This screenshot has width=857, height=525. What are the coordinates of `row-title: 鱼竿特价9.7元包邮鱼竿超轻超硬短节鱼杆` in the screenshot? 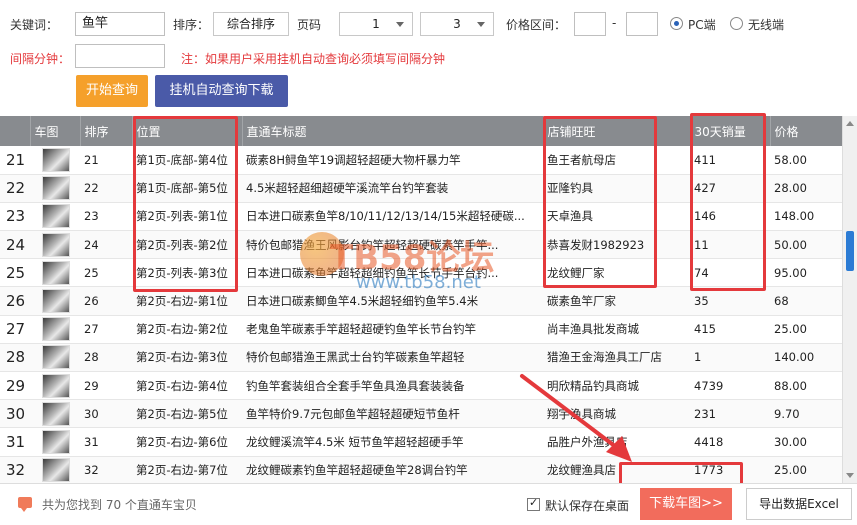 It's located at (392, 414).